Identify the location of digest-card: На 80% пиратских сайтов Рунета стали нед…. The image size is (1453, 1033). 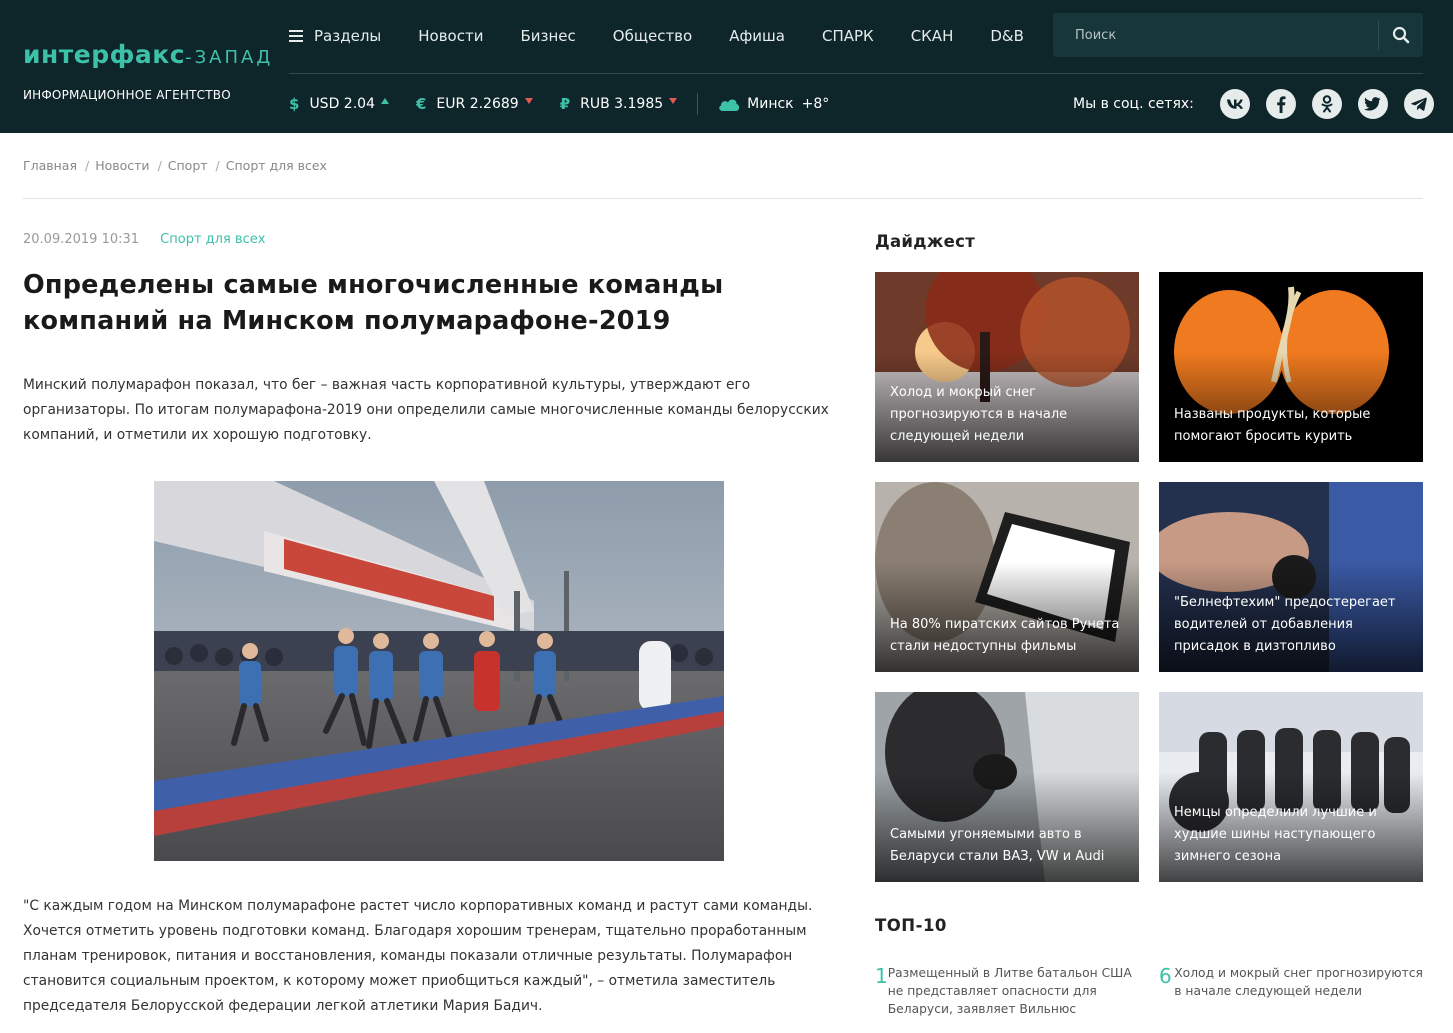
(1007, 577).